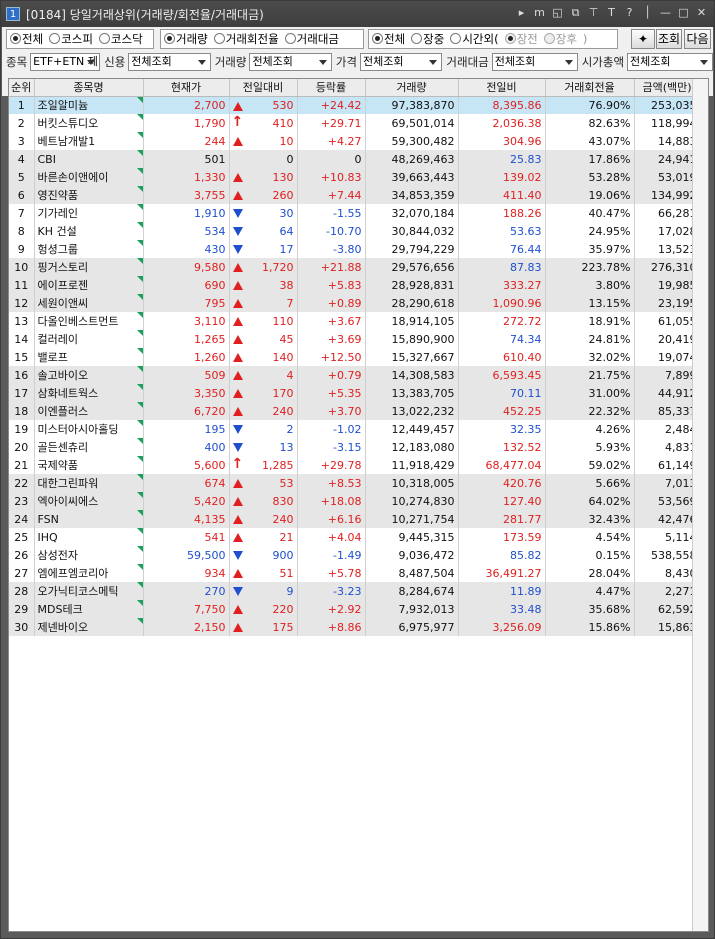 This screenshot has width=715, height=939. Describe the element at coordinates (22, 555) in the screenshot. I see `cell-rank: 26` at that location.